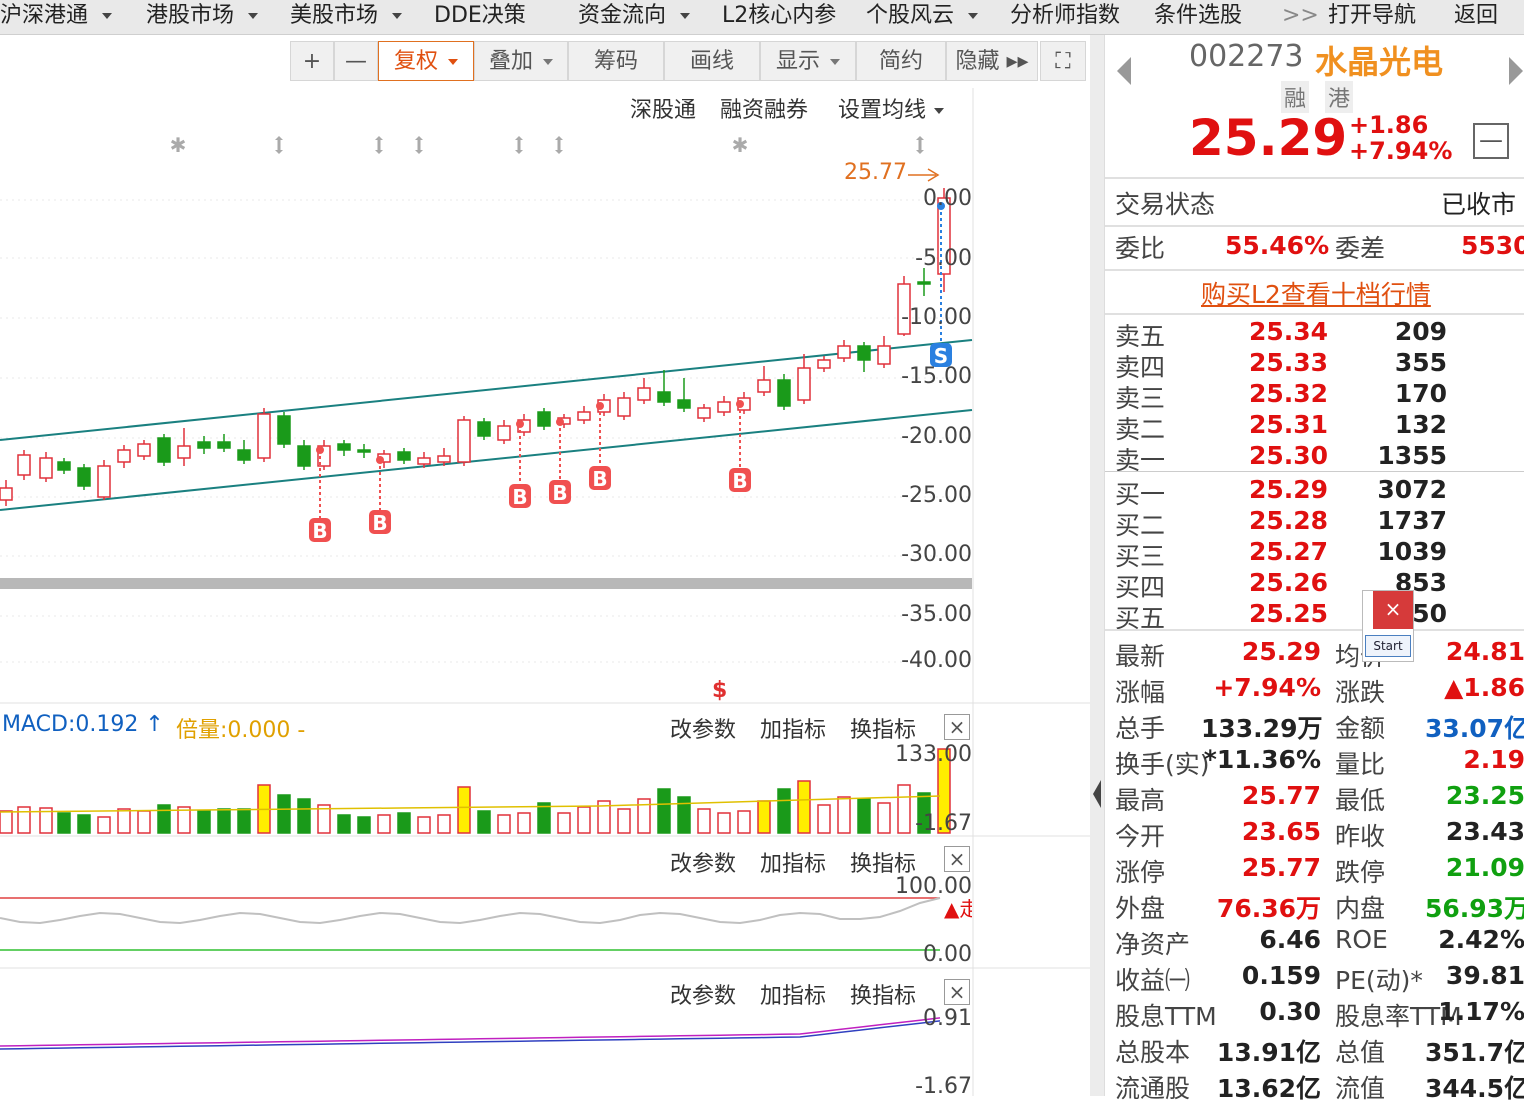  I want to click on collapse-left-icon, so click(1097, 794).